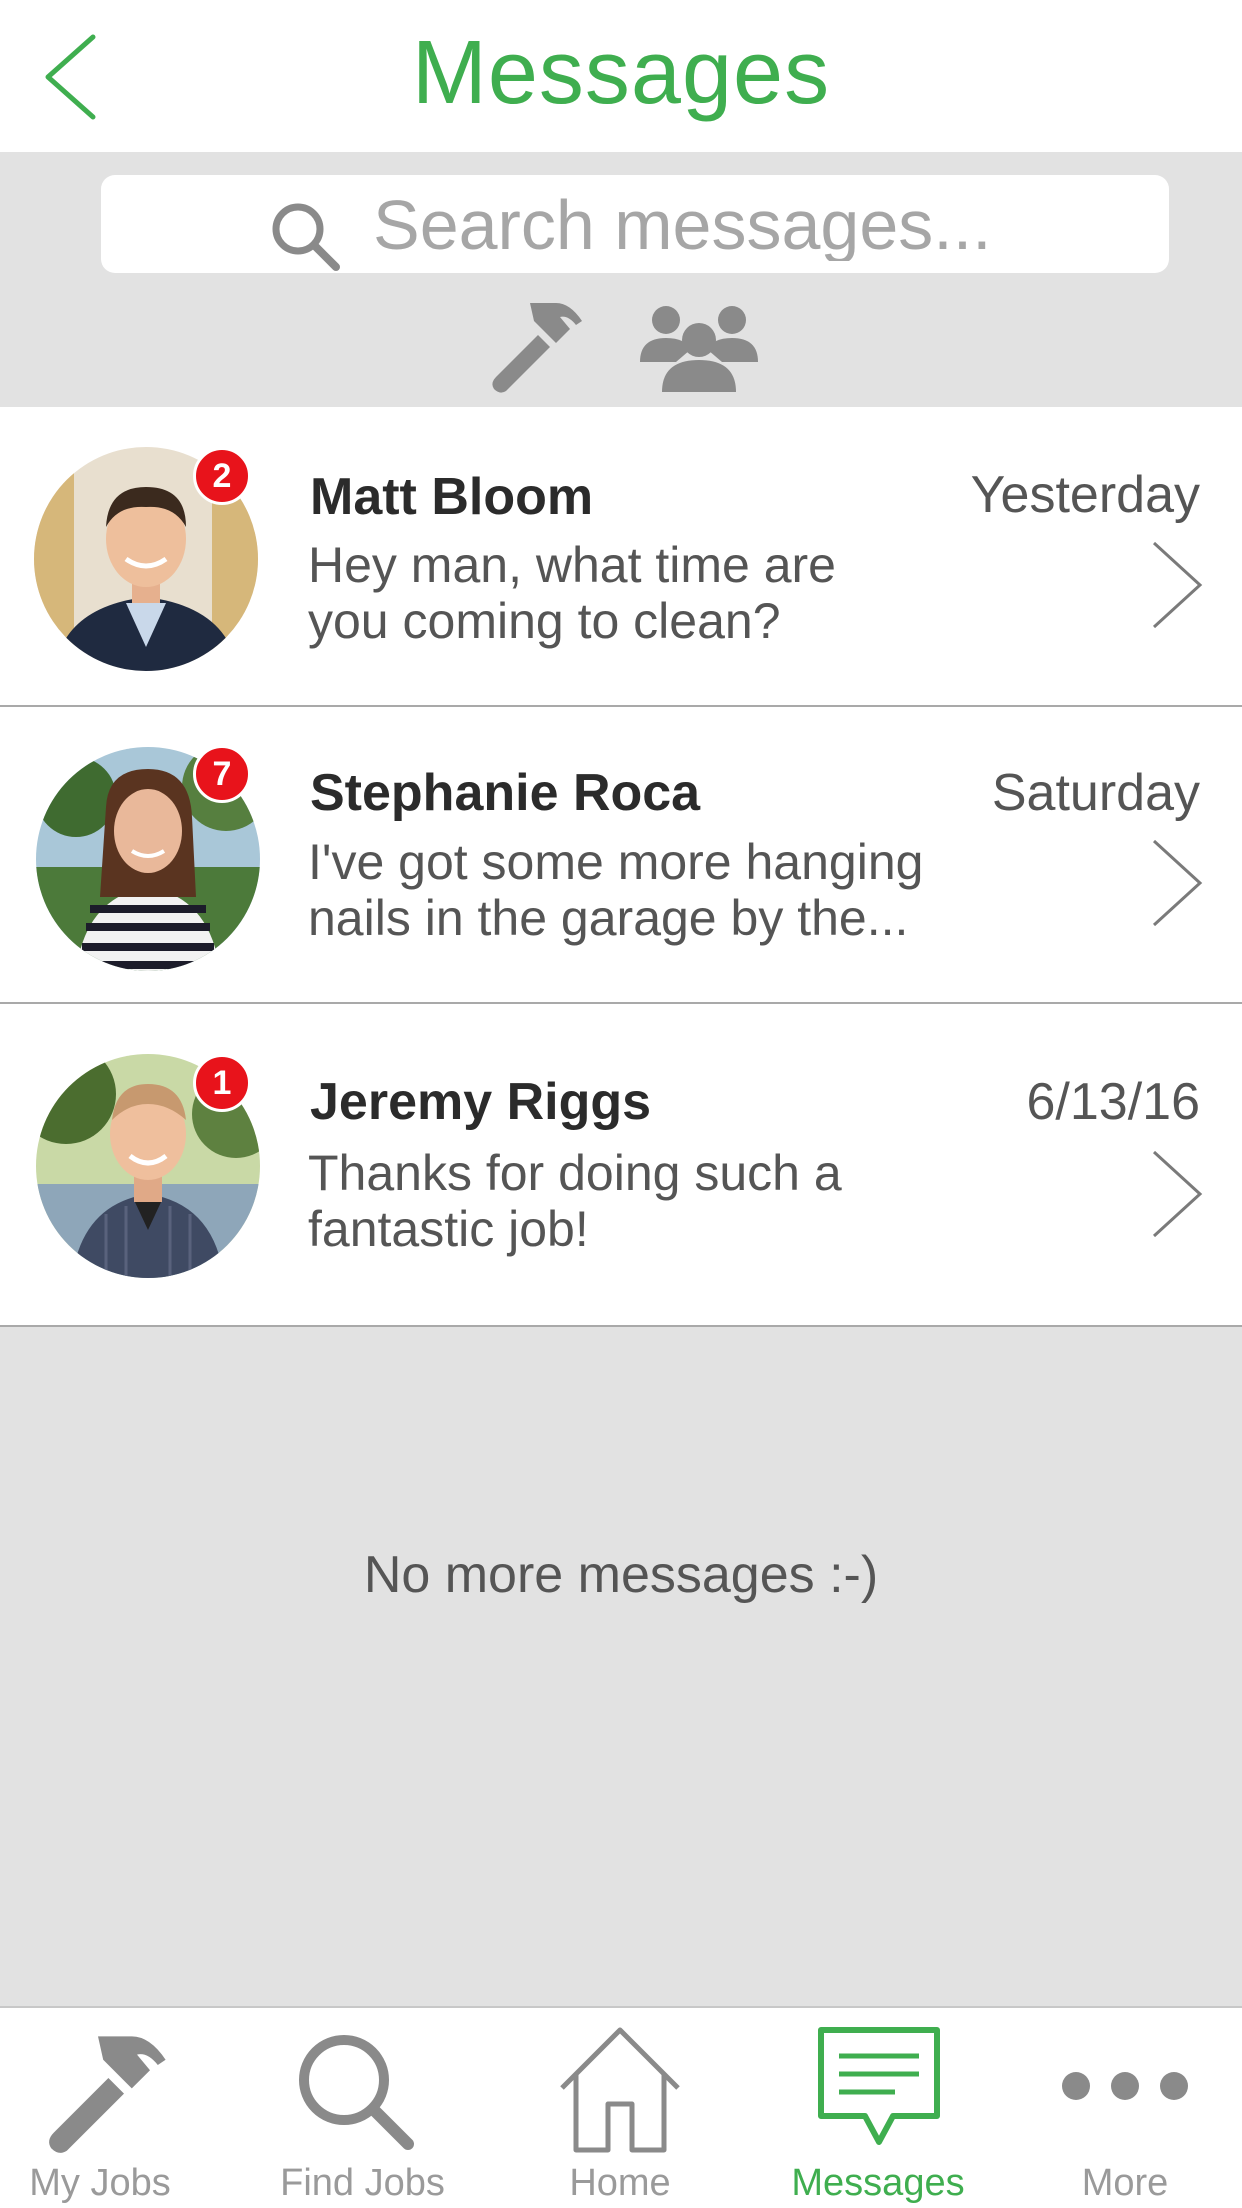 The width and height of the screenshot is (1242, 2208). Describe the element at coordinates (1113, 1102) in the screenshot. I see `message-date: 6/13/16` at that location.